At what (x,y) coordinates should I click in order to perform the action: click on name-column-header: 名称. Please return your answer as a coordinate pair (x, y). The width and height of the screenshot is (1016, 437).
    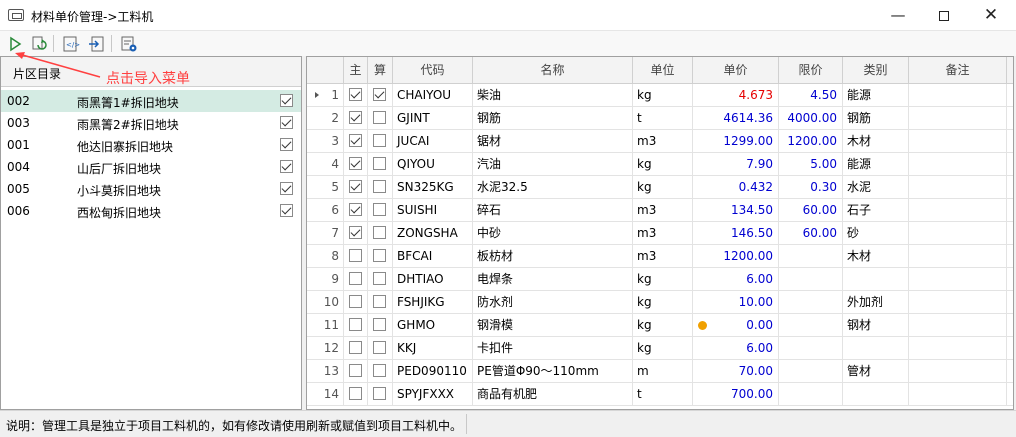
    Looking at the image, I should click on (553, 70).